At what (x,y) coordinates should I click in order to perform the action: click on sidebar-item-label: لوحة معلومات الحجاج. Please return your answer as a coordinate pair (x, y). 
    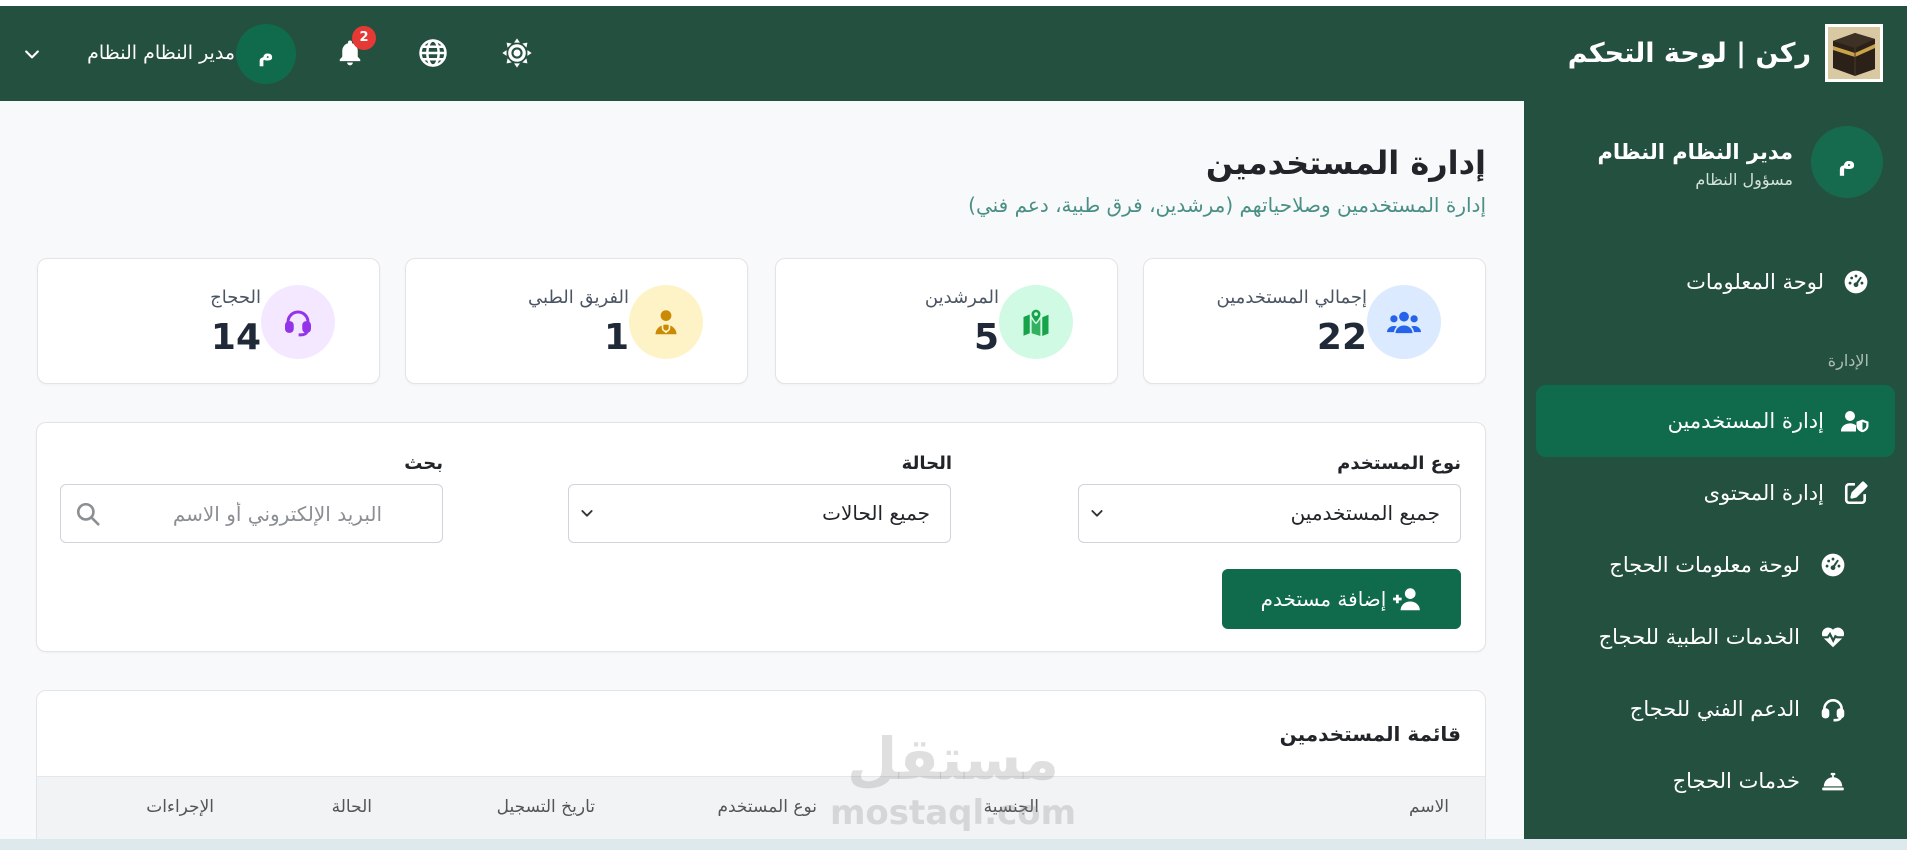
    Looking at the image, I should click on (1704, 565).